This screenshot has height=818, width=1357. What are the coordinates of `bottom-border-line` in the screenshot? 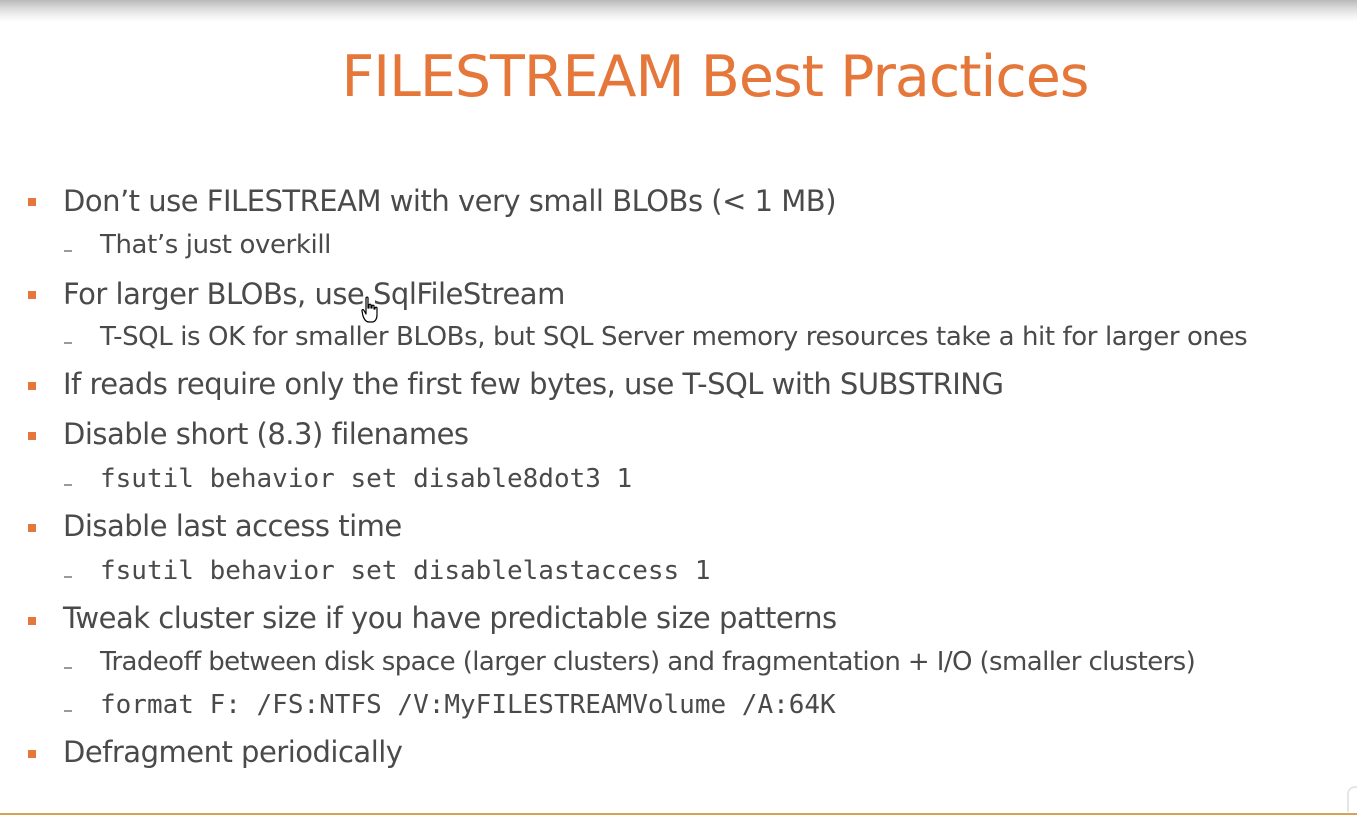 It's located at (678, 814).